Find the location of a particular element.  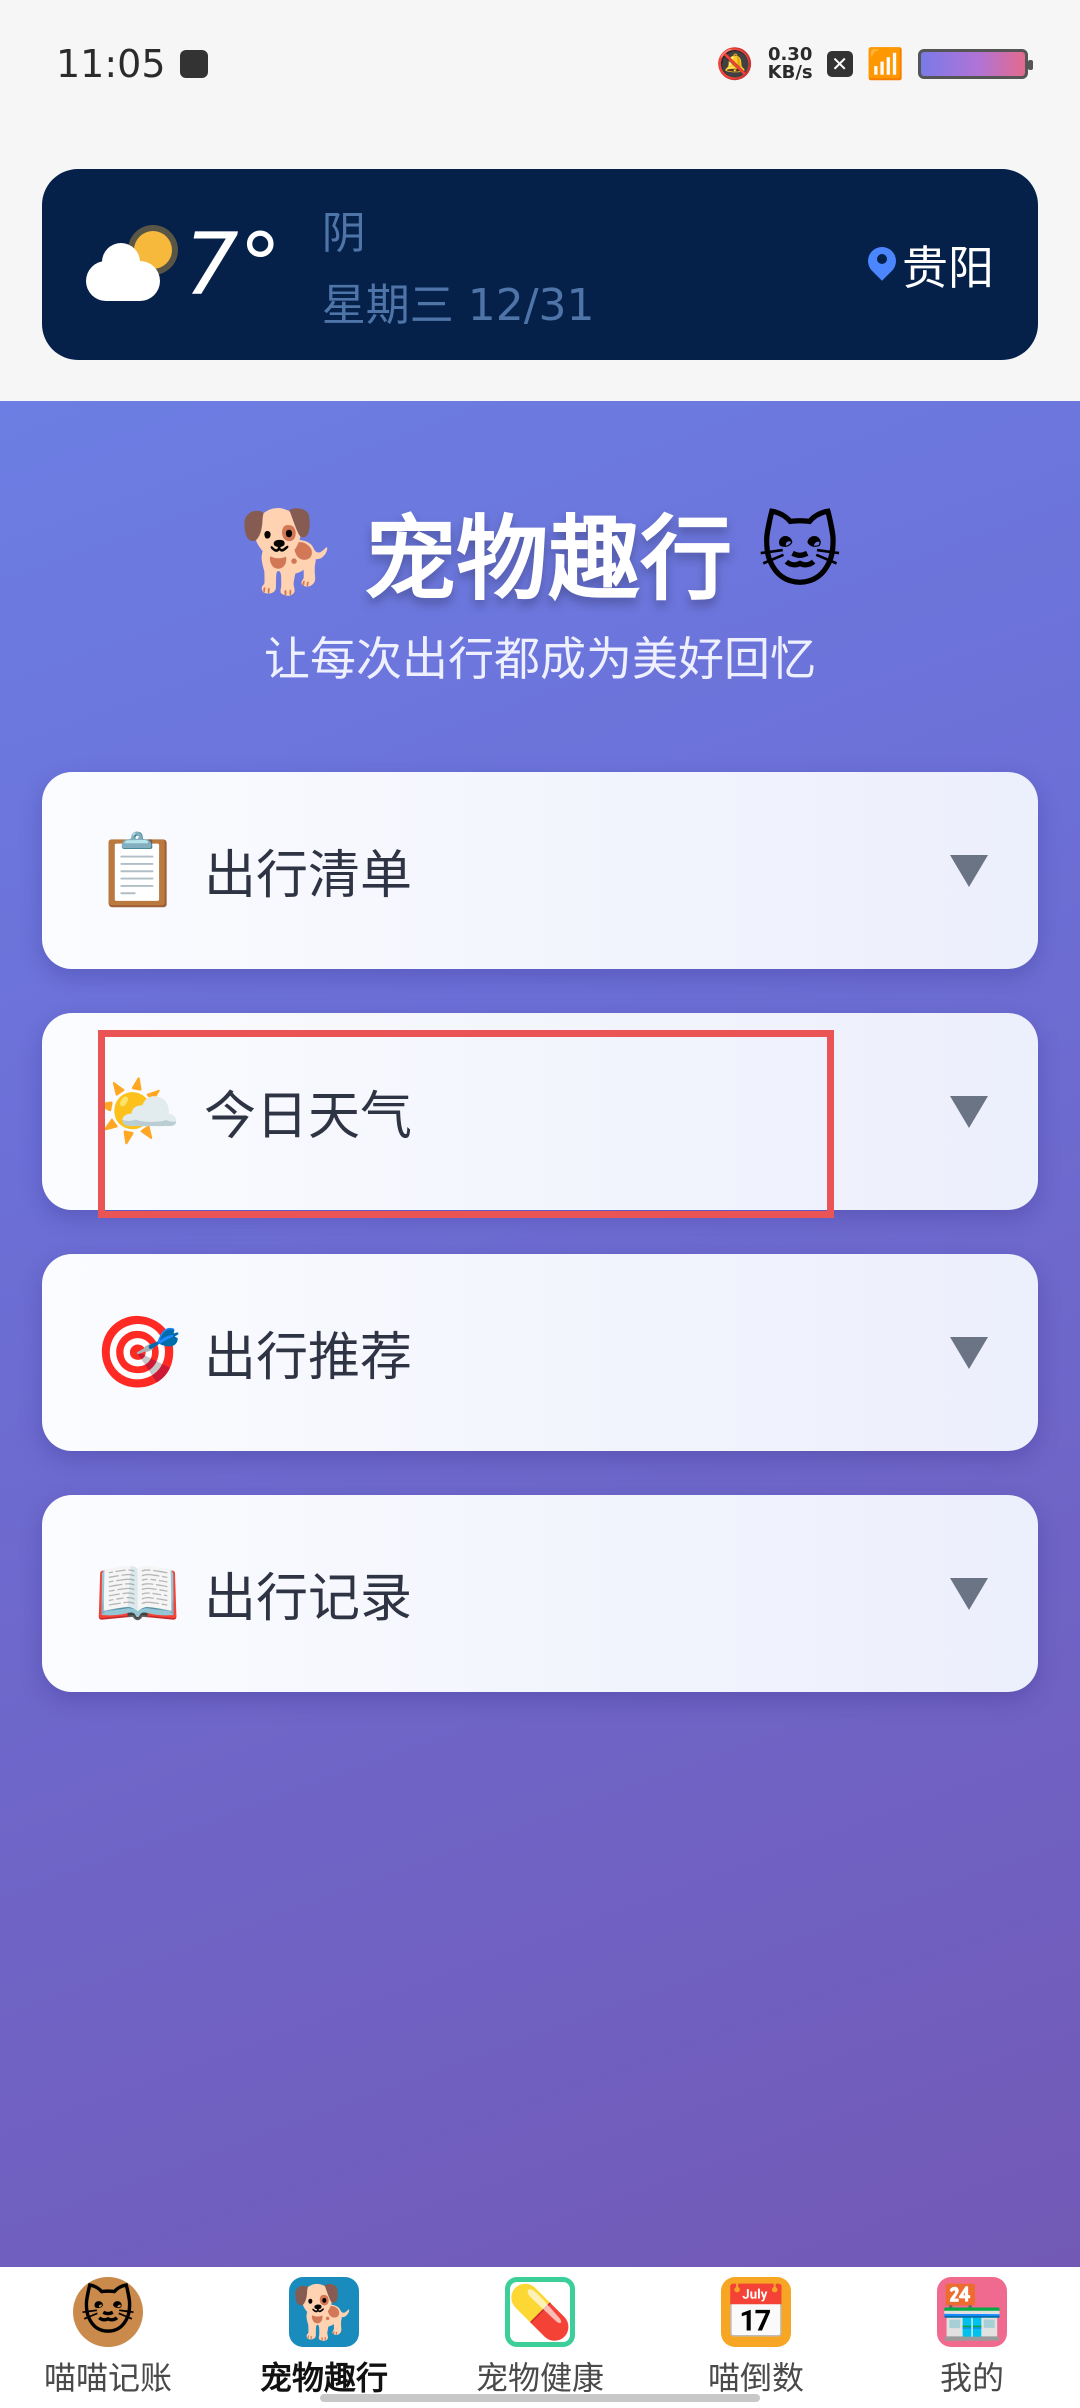

dog-icon: 🐕 is located at coordinates (288, 551).